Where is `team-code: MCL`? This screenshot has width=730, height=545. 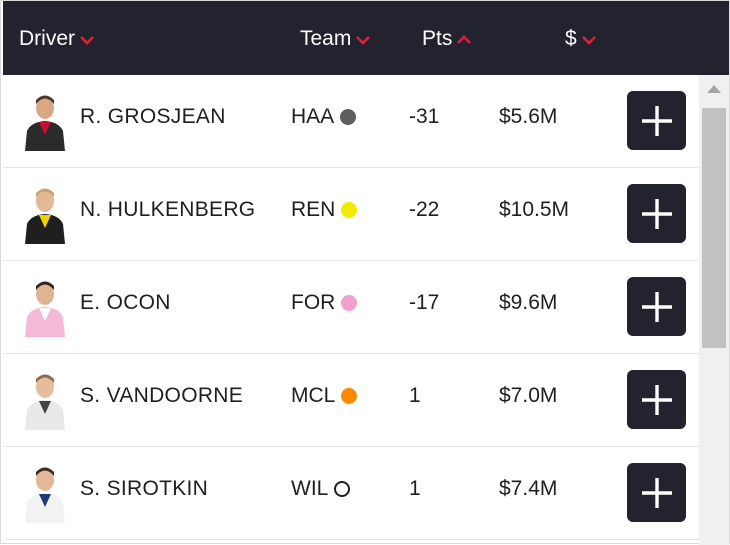
team-code: MCL is located at coordinates (313, 395).